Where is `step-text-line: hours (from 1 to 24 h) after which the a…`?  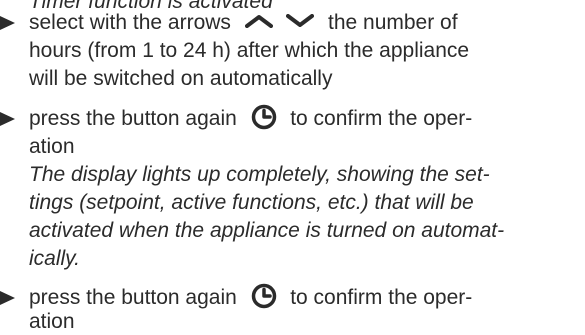
step-text-line: hours (from 1 to 24 h) after which the a… is located at coordinates (249, 50).